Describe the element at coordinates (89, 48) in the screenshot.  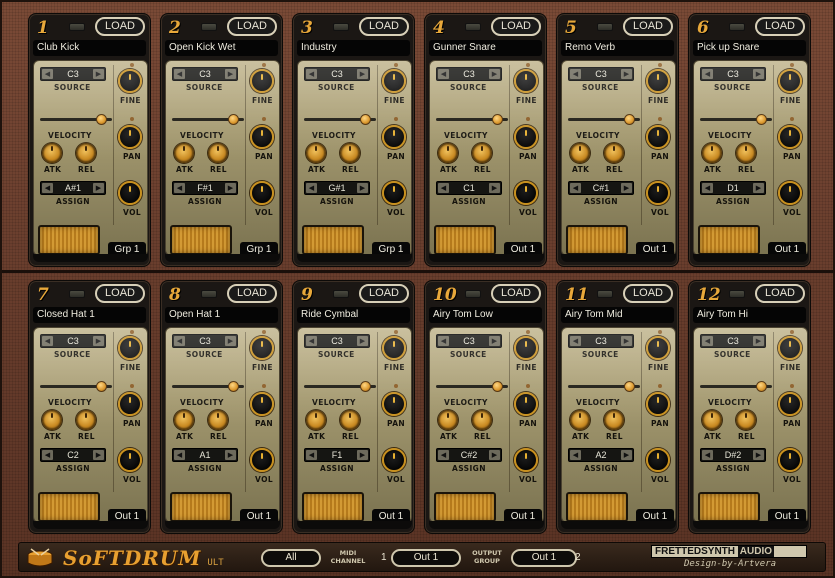
I see `sample-name-field: Club Kick` at that location.